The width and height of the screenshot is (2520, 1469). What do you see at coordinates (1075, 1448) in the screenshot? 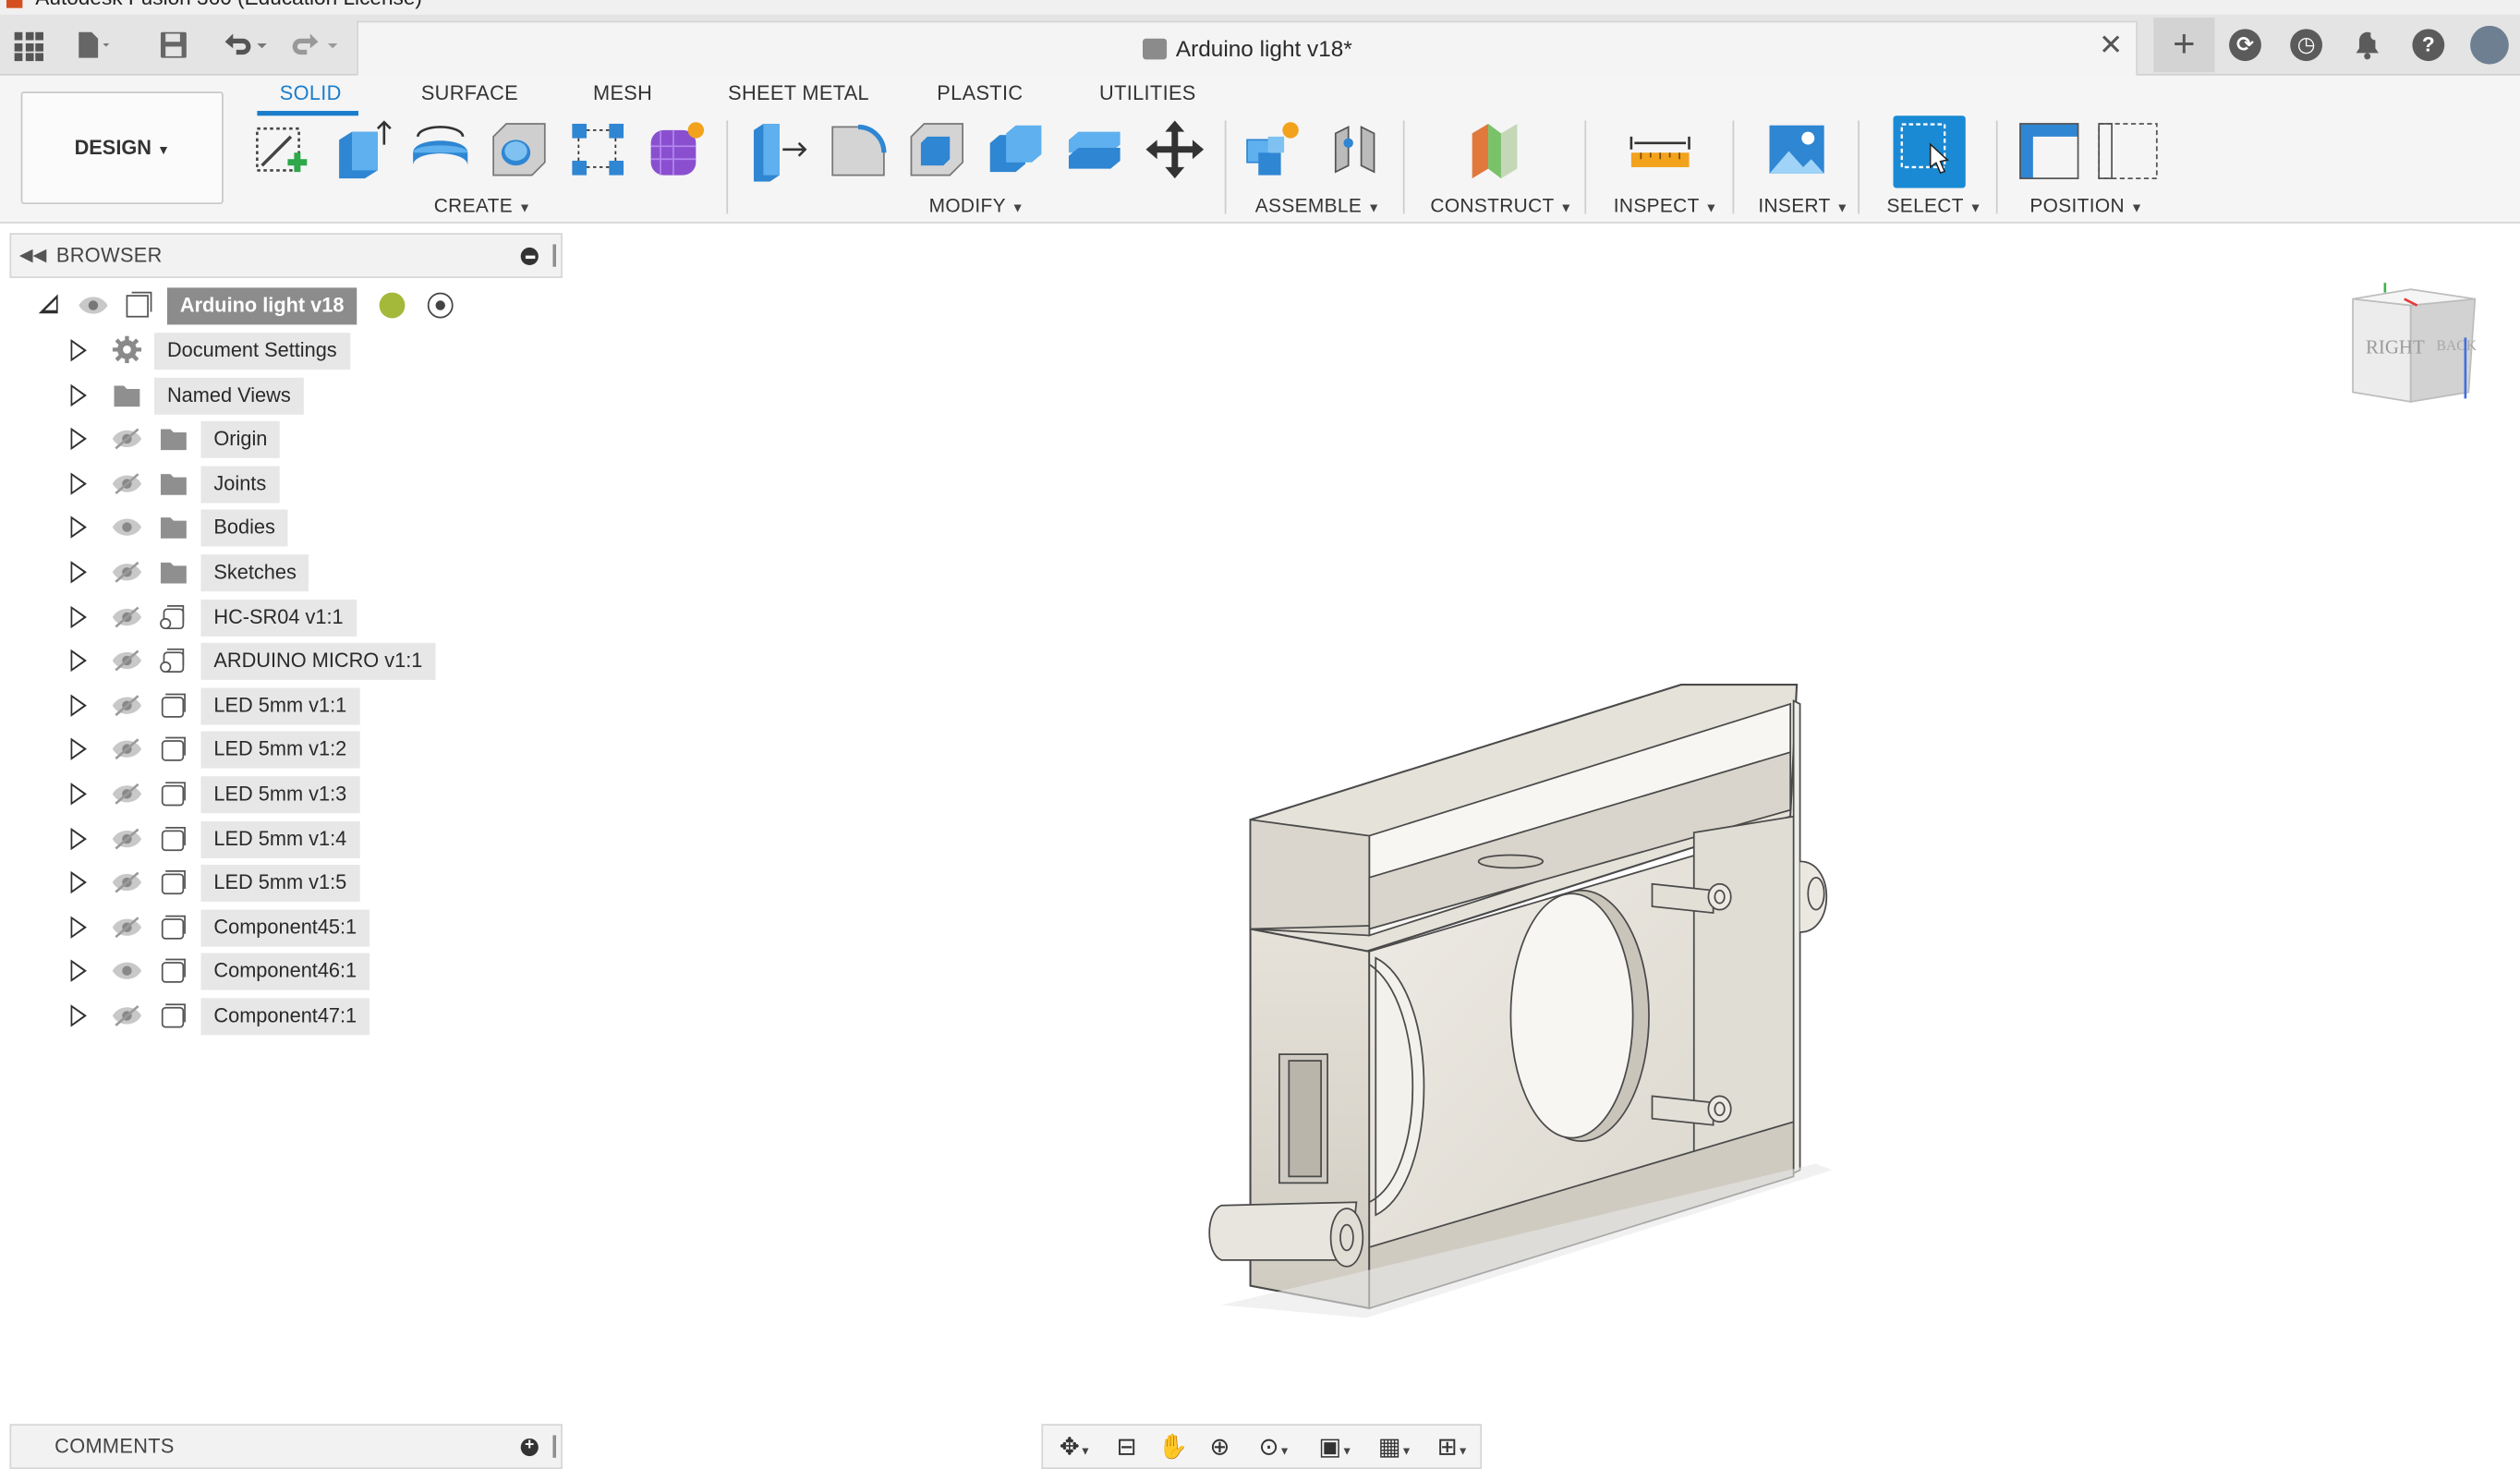
I see `orbit-tool: ✥▼` at bounding box center [1075, 1448].